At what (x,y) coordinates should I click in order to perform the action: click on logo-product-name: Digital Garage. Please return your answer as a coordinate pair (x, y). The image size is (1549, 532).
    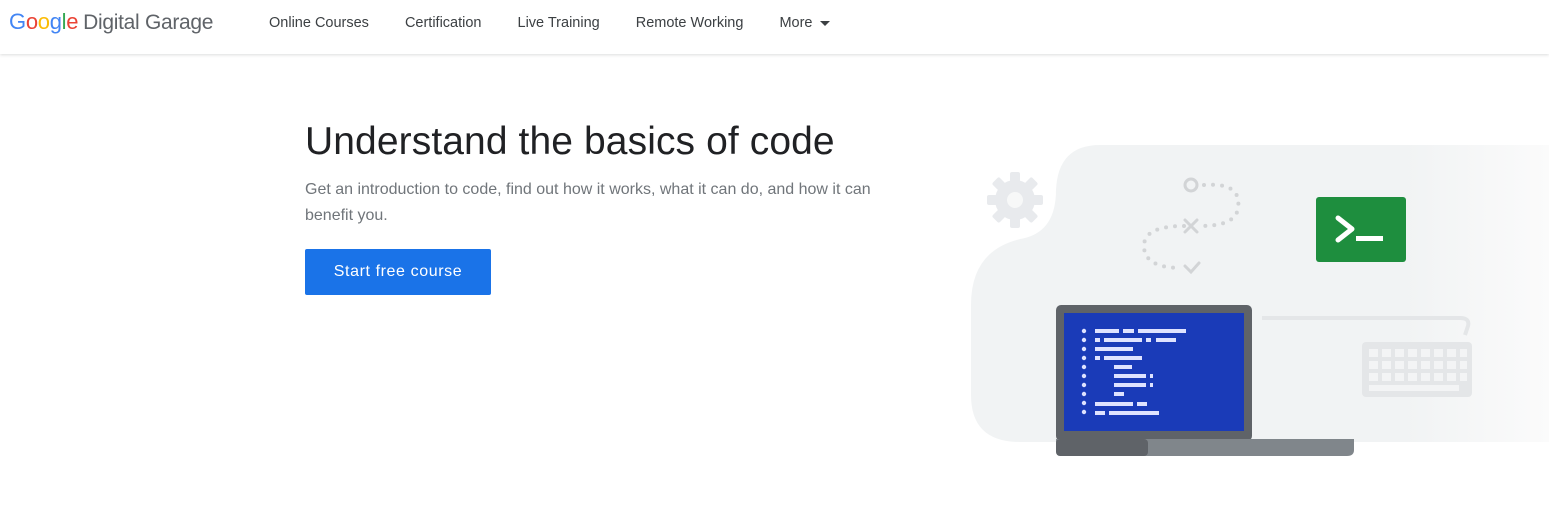
    Looking at the image, I should click on (148, 22).